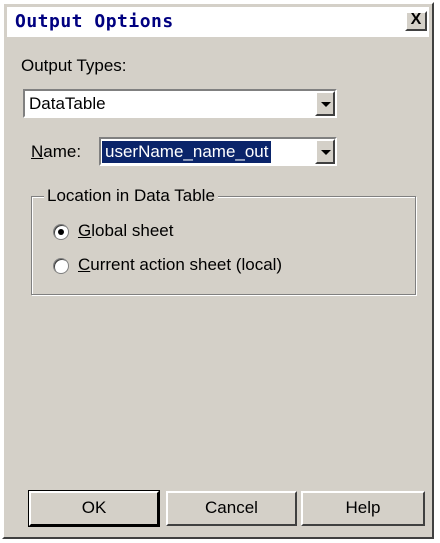  Describe the element at coordinates (67, 103) in the screenshot. I see `output-types-value: DataTable` at that location.